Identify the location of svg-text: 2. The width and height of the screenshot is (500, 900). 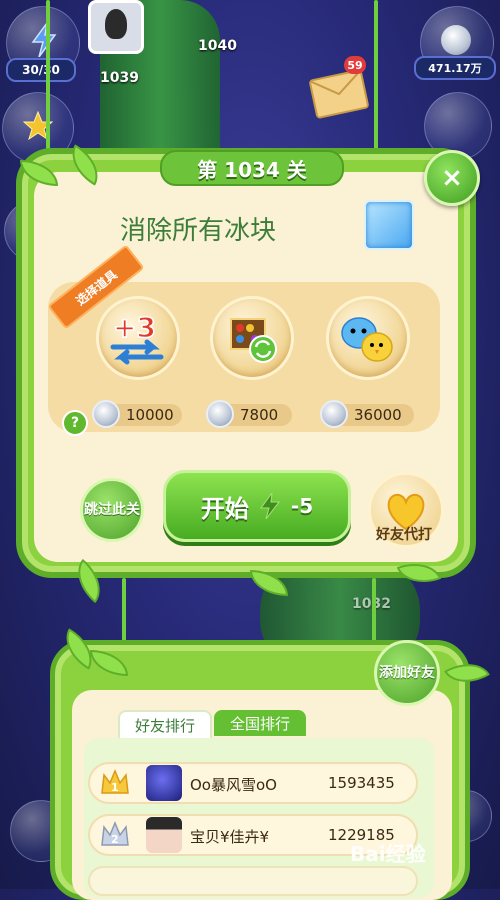
(115, 839).